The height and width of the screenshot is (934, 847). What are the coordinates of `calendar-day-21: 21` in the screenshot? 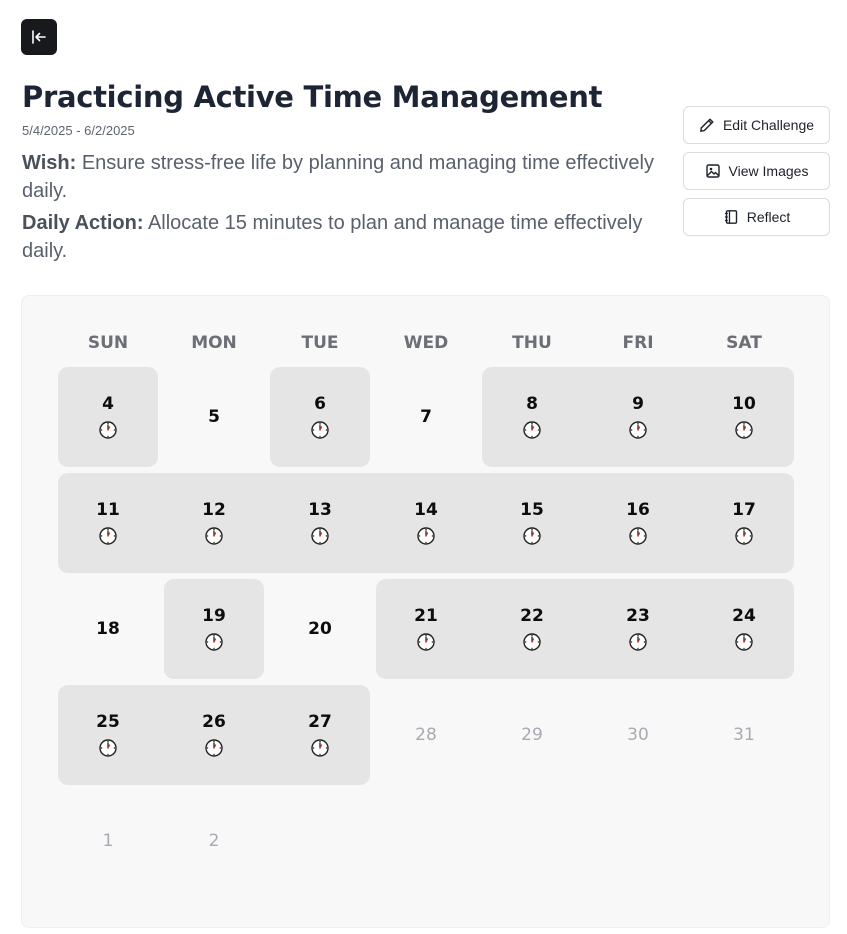 It's located at (426, 629).